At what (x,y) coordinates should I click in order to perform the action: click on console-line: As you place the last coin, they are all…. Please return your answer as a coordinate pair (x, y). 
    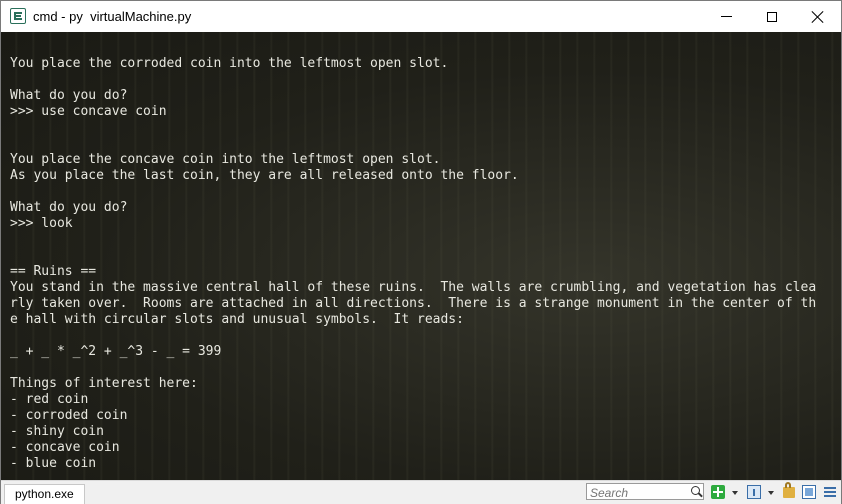
    Looking at the image, I should click on (264, 175).